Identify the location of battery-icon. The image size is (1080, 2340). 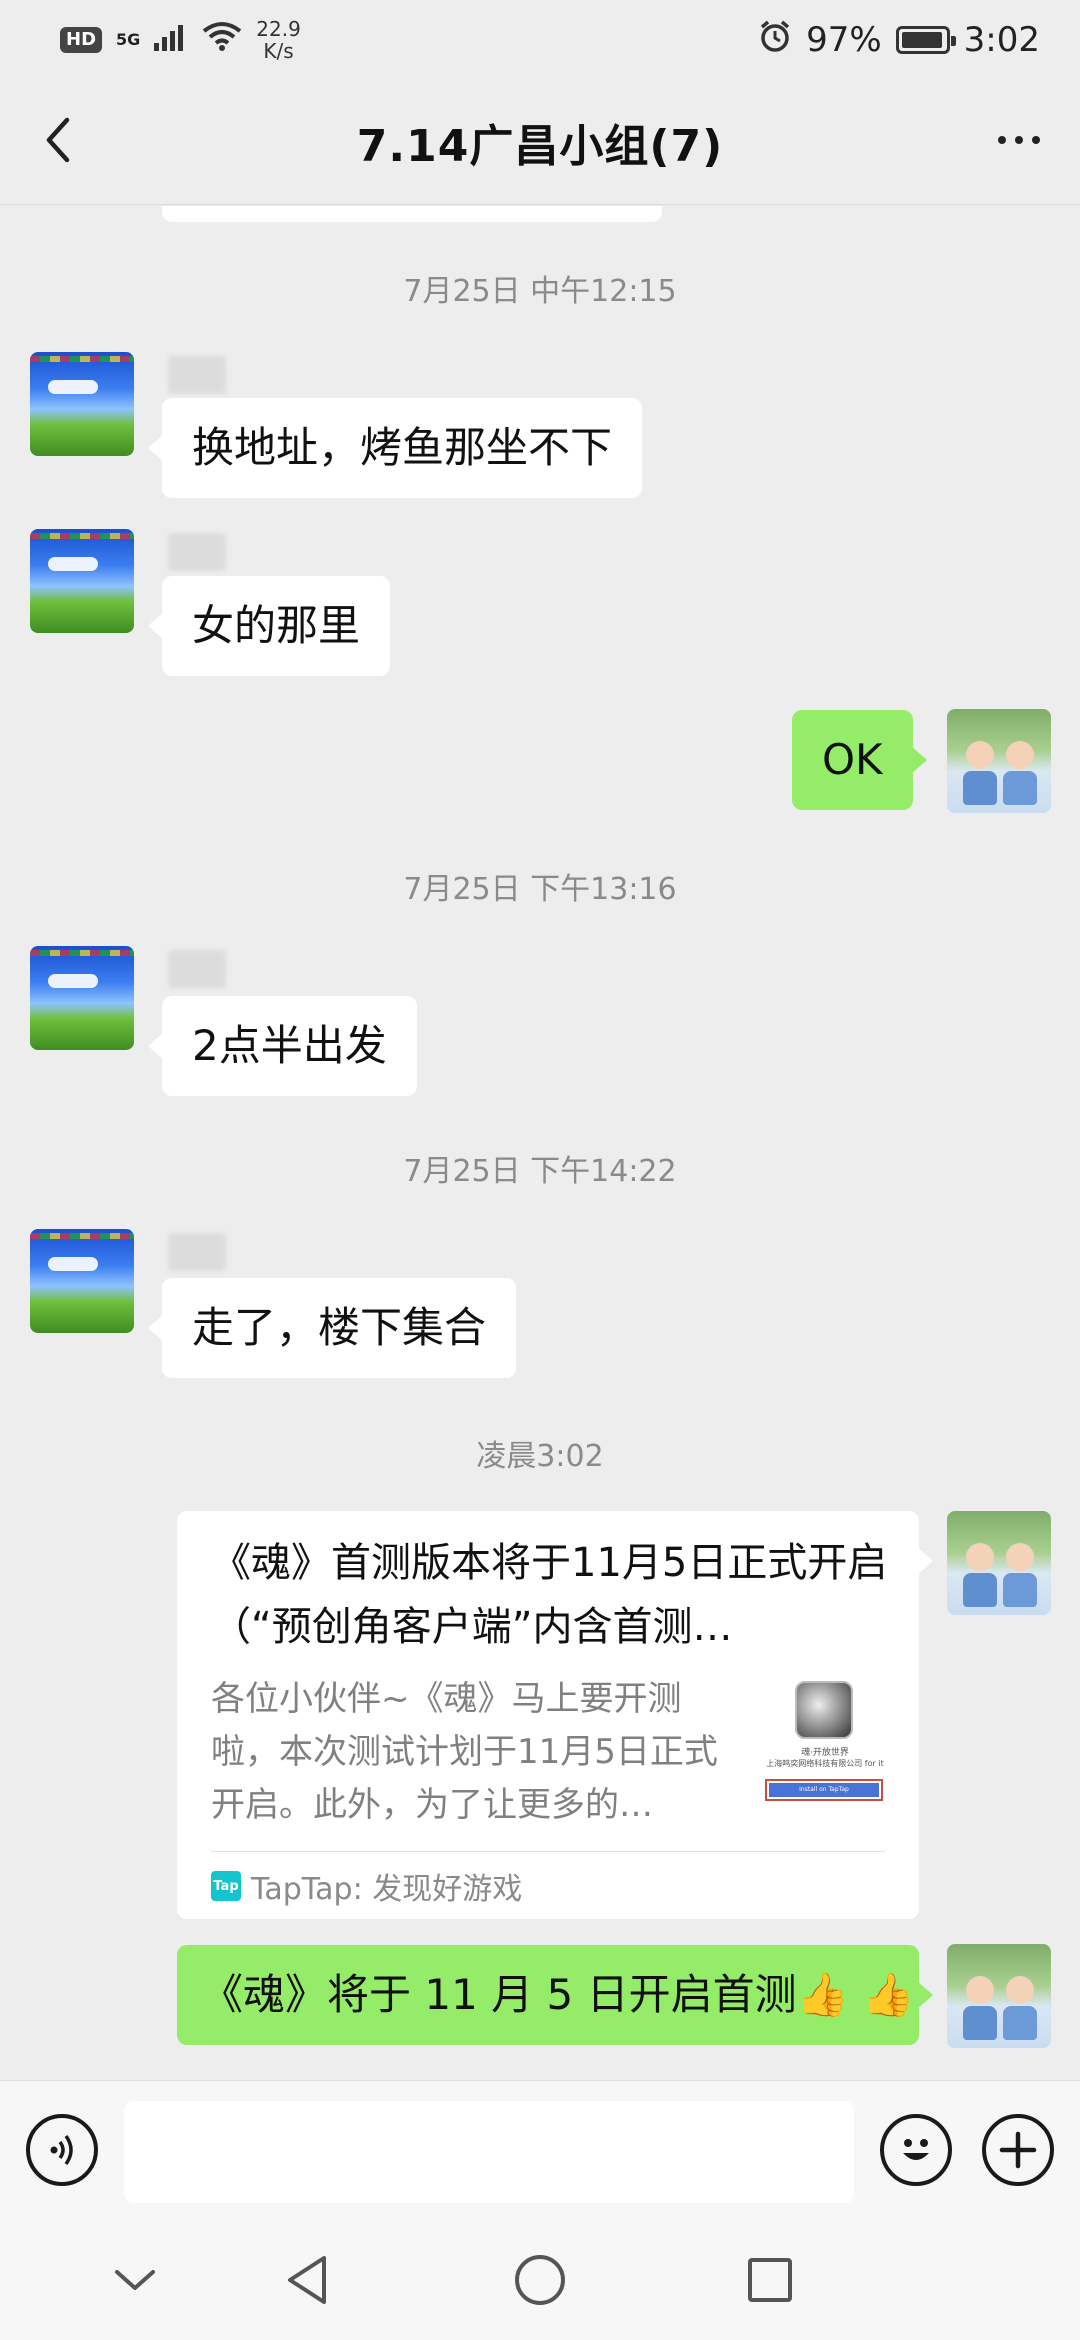
(925, 40).